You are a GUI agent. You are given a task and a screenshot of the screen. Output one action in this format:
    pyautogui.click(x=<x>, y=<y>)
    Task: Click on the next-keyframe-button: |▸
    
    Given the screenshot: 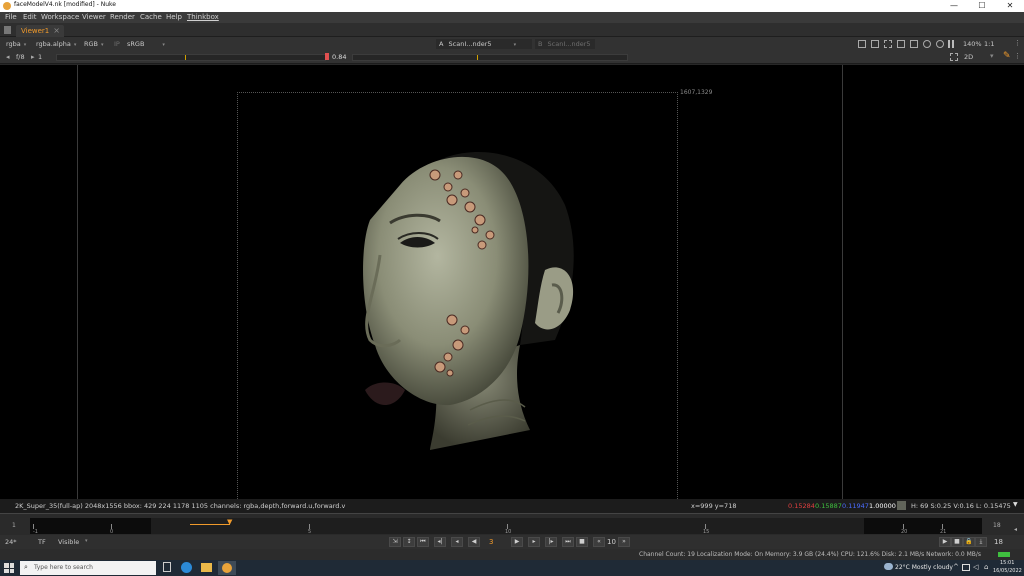 What is the action you would take?
    pyautogui.click(x=551, y=542)
    